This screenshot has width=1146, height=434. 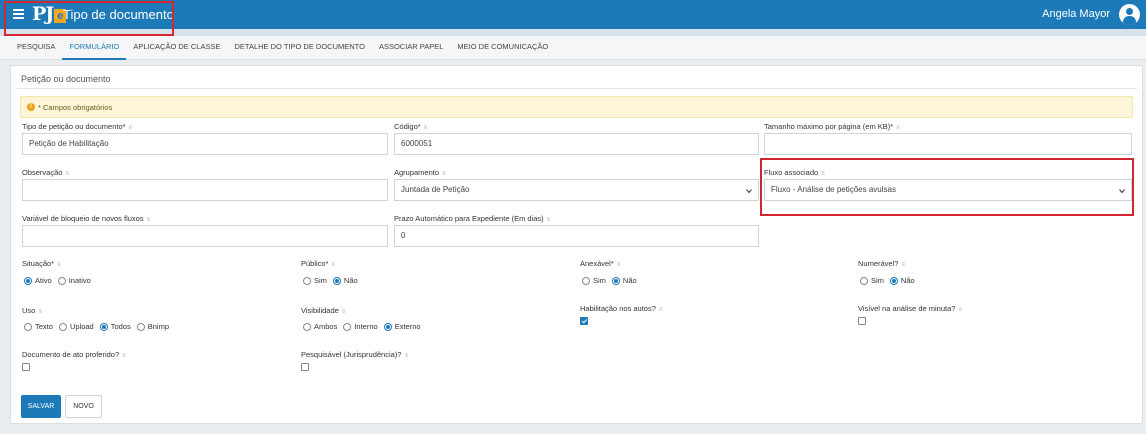 What do you see at coordinates (576, 236) in the screenshot?
I see `prazo-input: 0` at bounding box center [576, 236].